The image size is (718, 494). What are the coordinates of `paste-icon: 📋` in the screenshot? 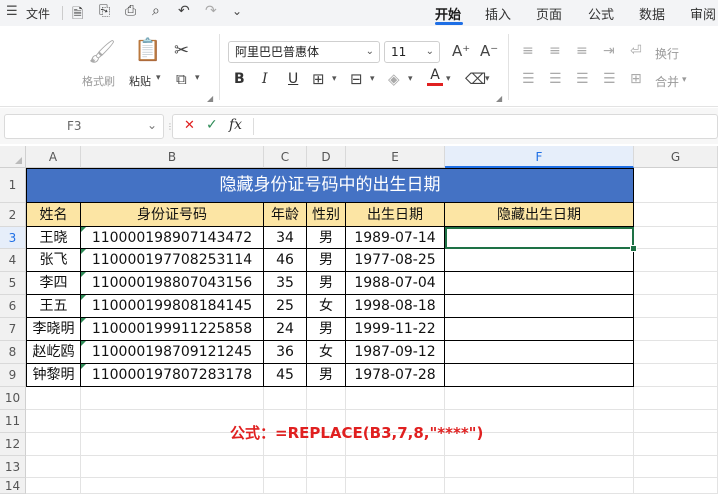 It's located at (147, 50).